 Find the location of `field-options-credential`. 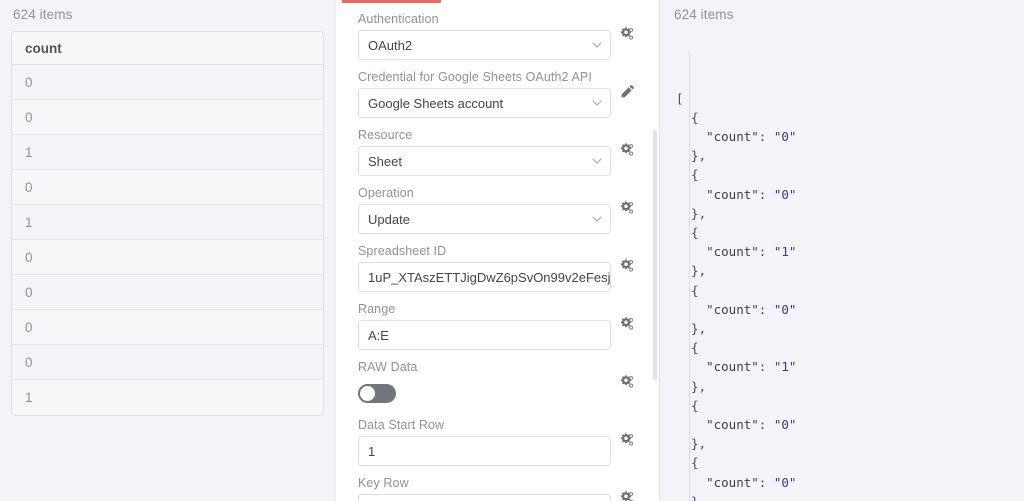

field-options-credential is located at coordinates (627, 94).